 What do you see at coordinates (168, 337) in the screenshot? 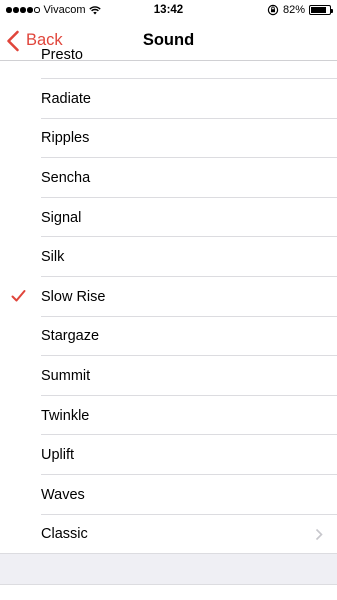
I see `list-item-stargaze: Stargaze` at bounding box center [168, 337].